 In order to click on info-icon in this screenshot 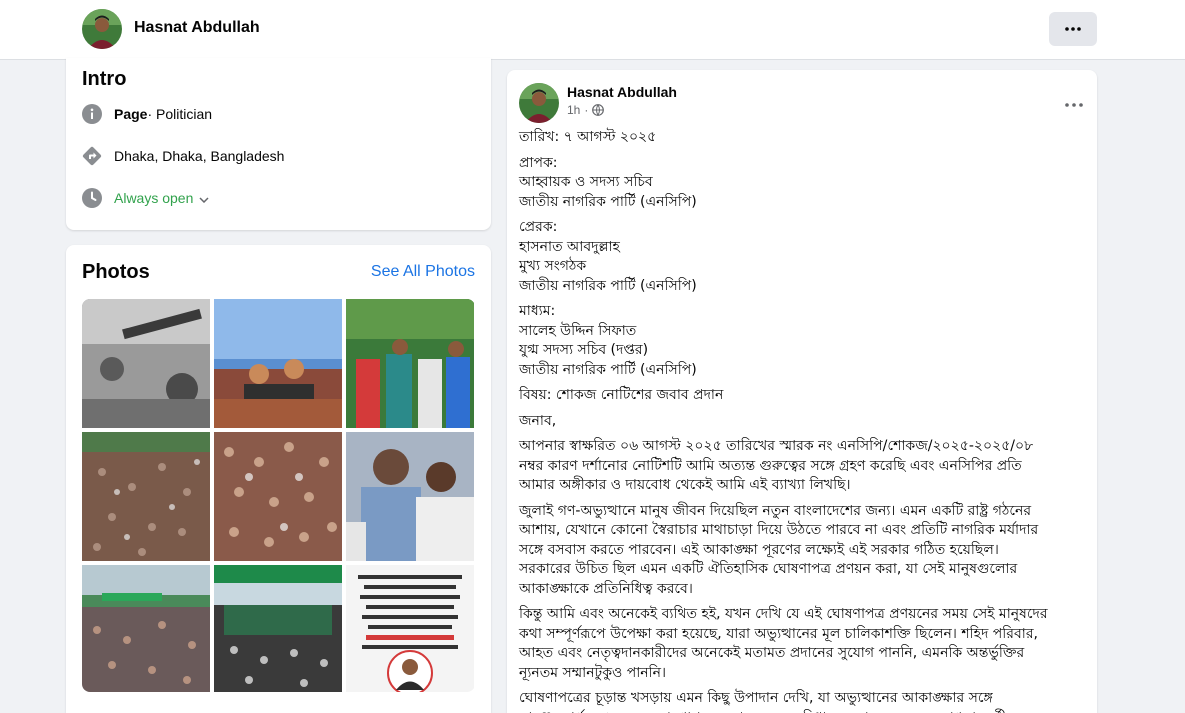, I will do `click(92, 114)`.